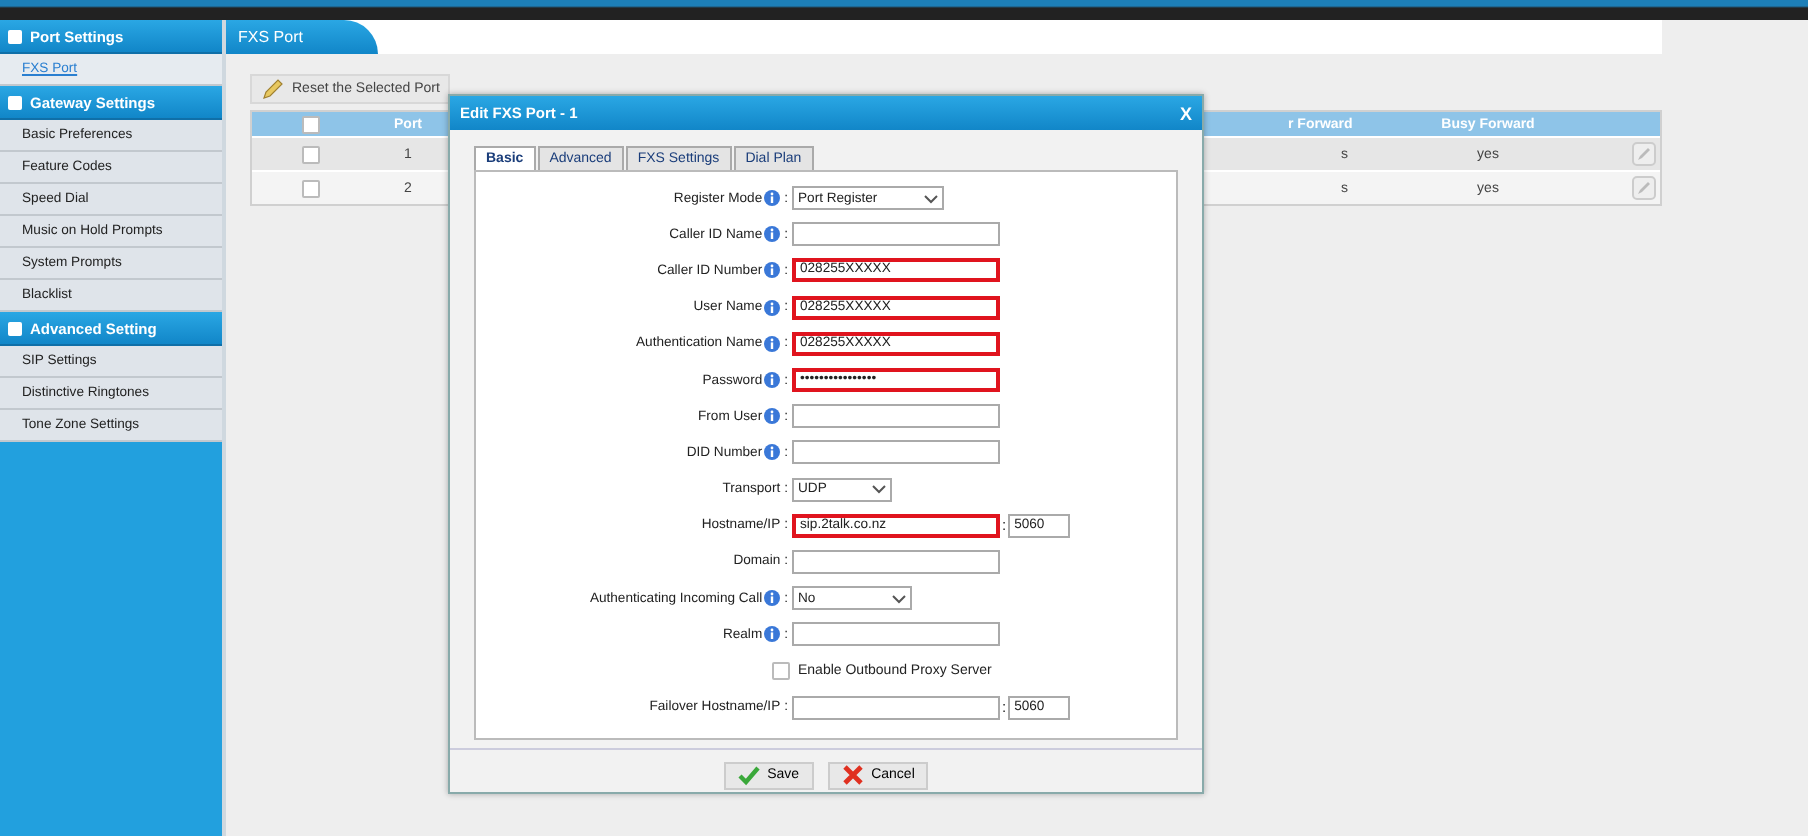  Describe the element at coordinates (310, 124) in the screenshot. I see `select-all-checkbox` at that location.